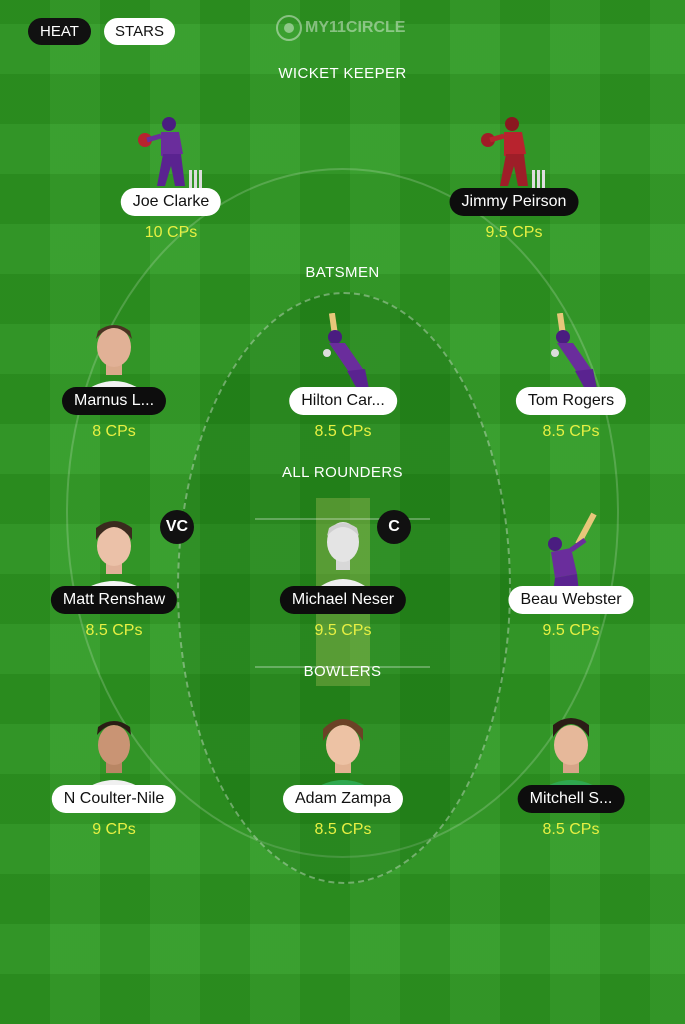  What do you see at coordinates (342, 671) in the screenshot?
I see `section-title-bowlers: BOWLERS` at bounding box center [342, 671].